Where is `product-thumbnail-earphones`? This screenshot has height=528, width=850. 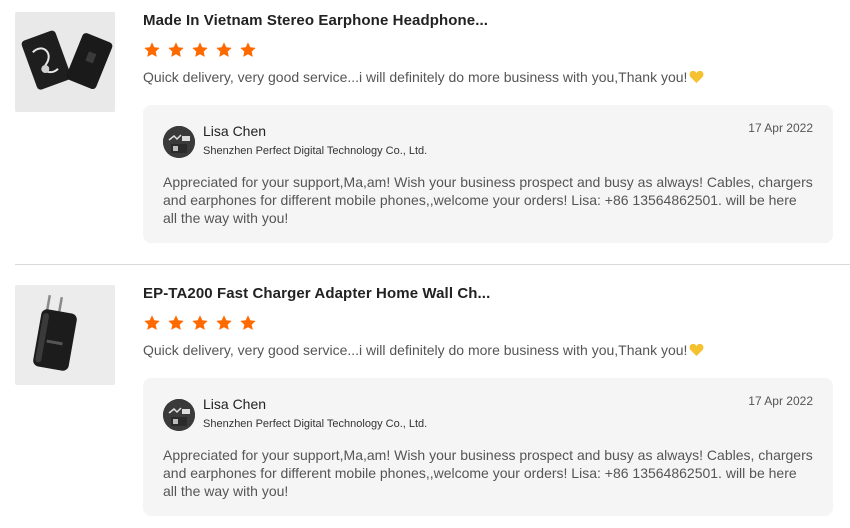
product-thumbnail-earphones is located at coordinates (65, 62).